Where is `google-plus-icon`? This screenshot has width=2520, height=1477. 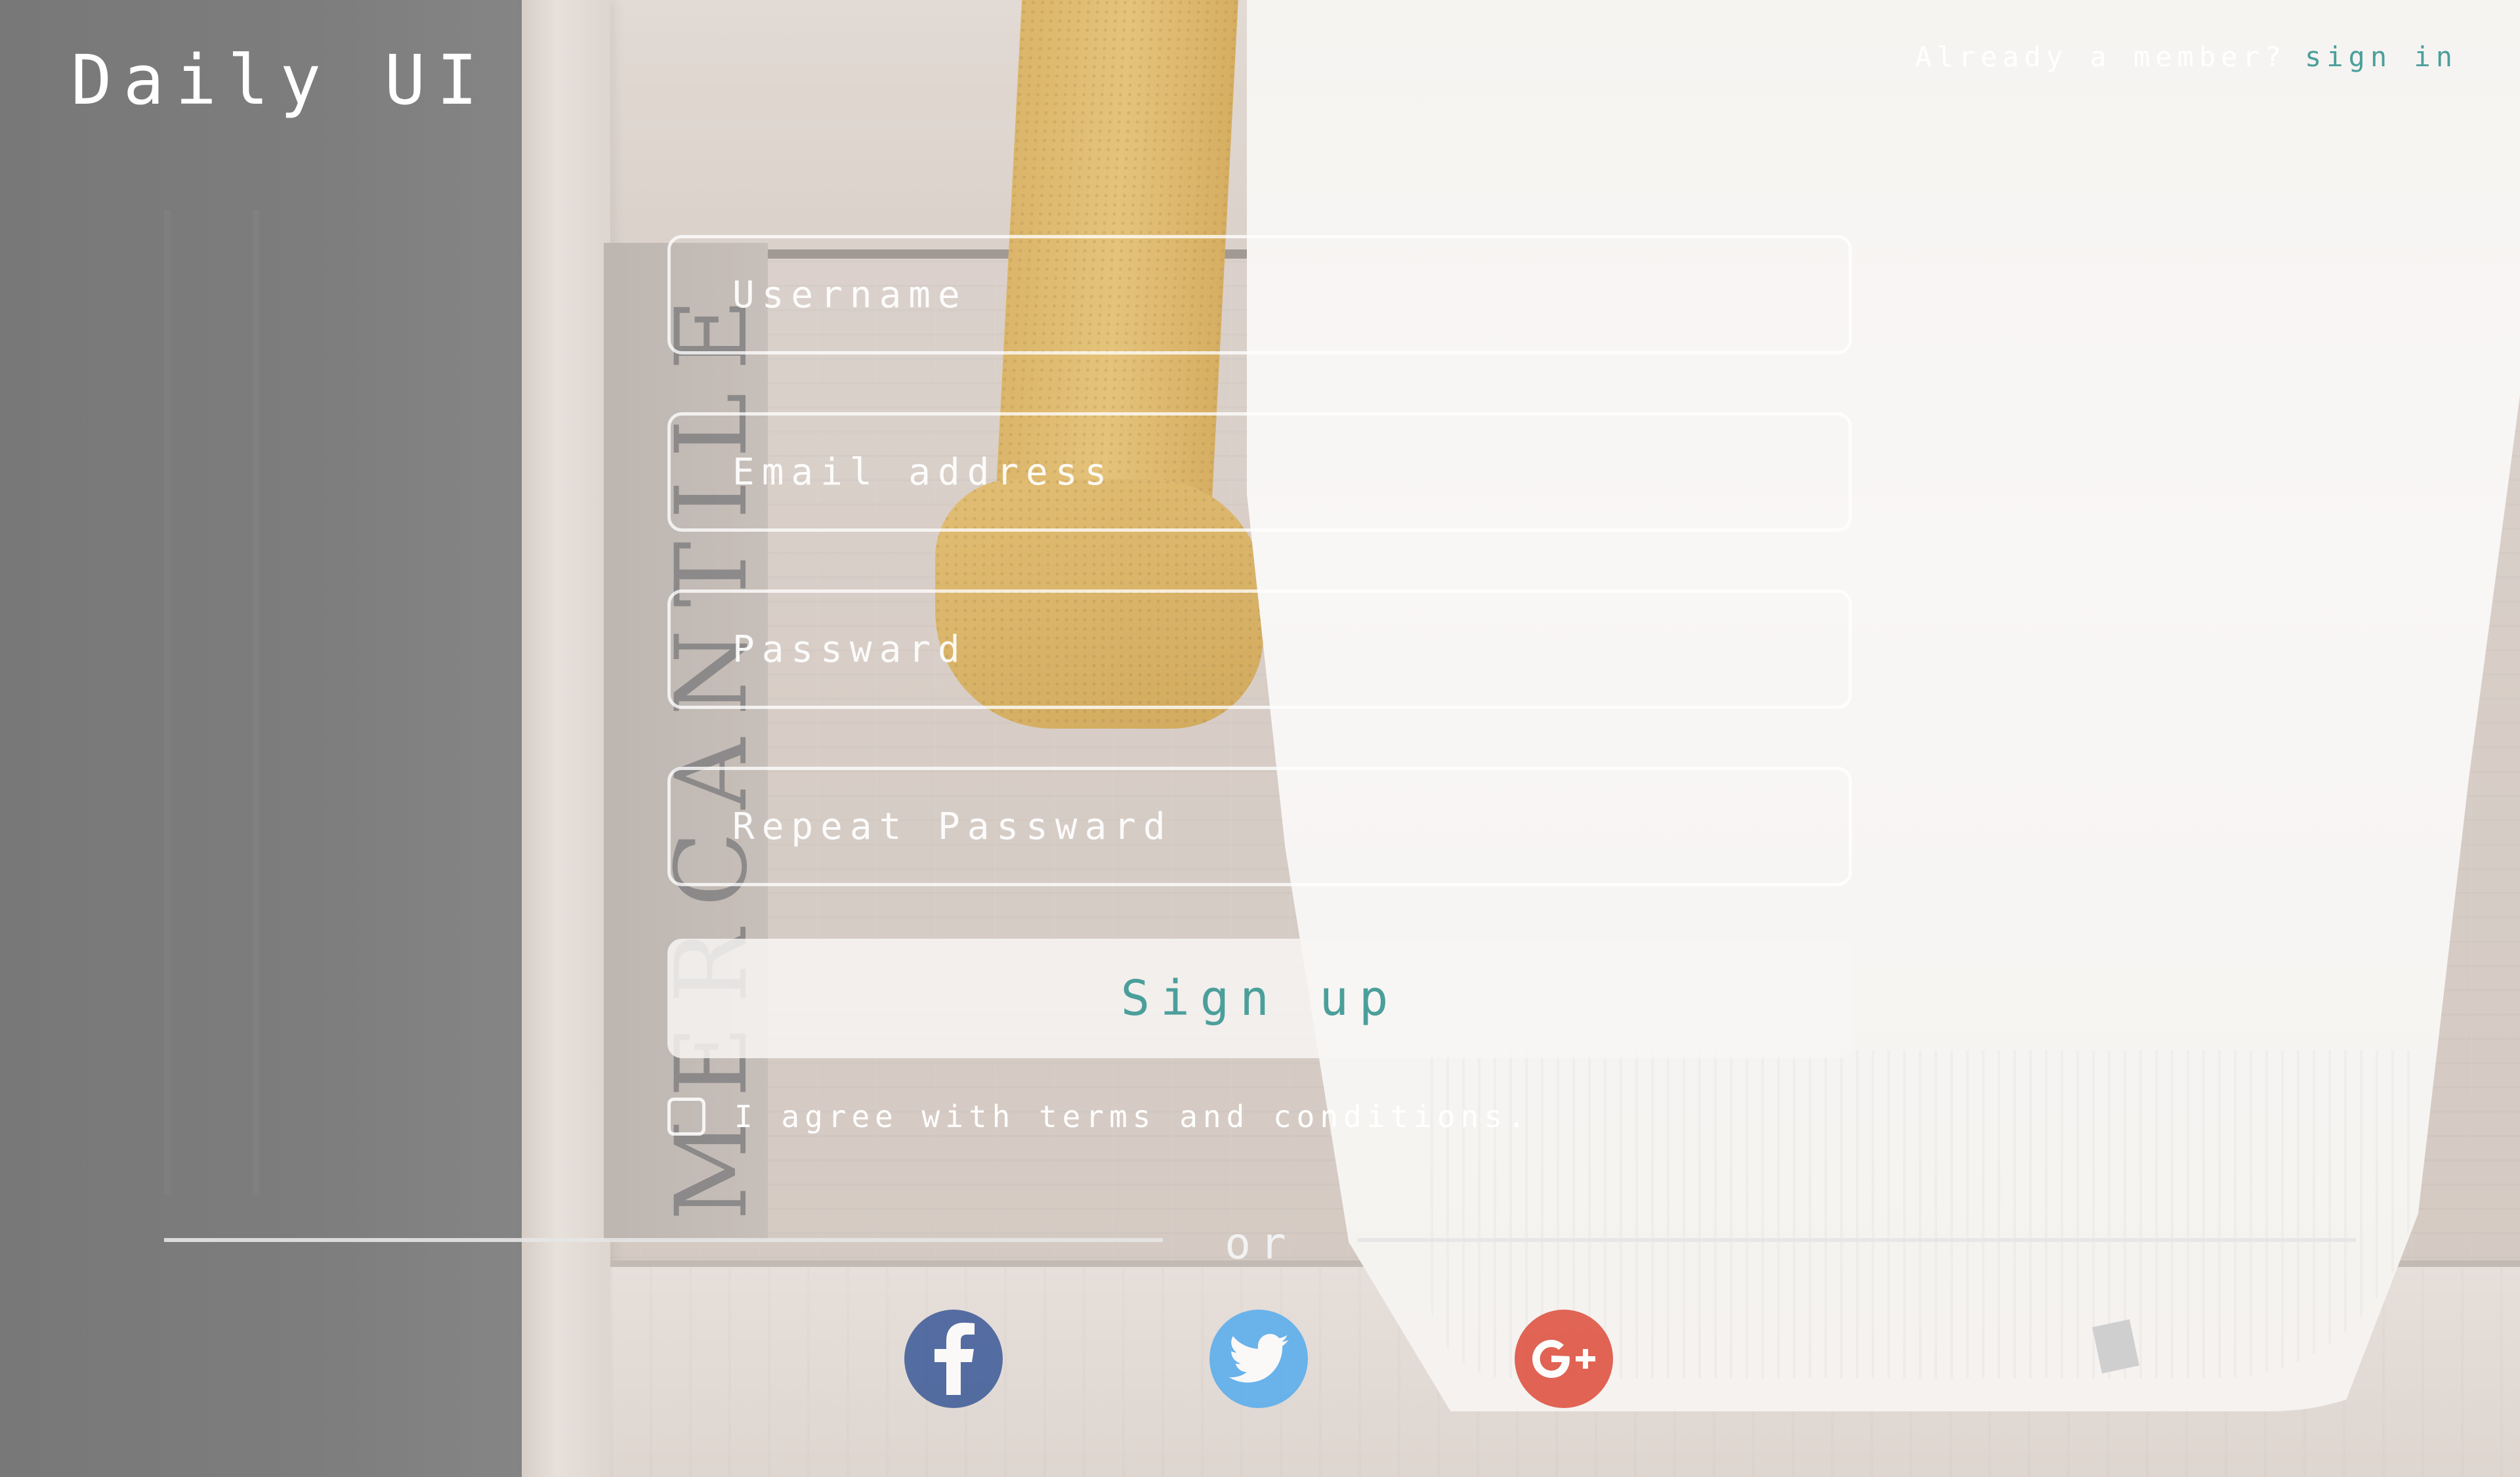 google-plus-icon is located at coordinates (1563, 1359).